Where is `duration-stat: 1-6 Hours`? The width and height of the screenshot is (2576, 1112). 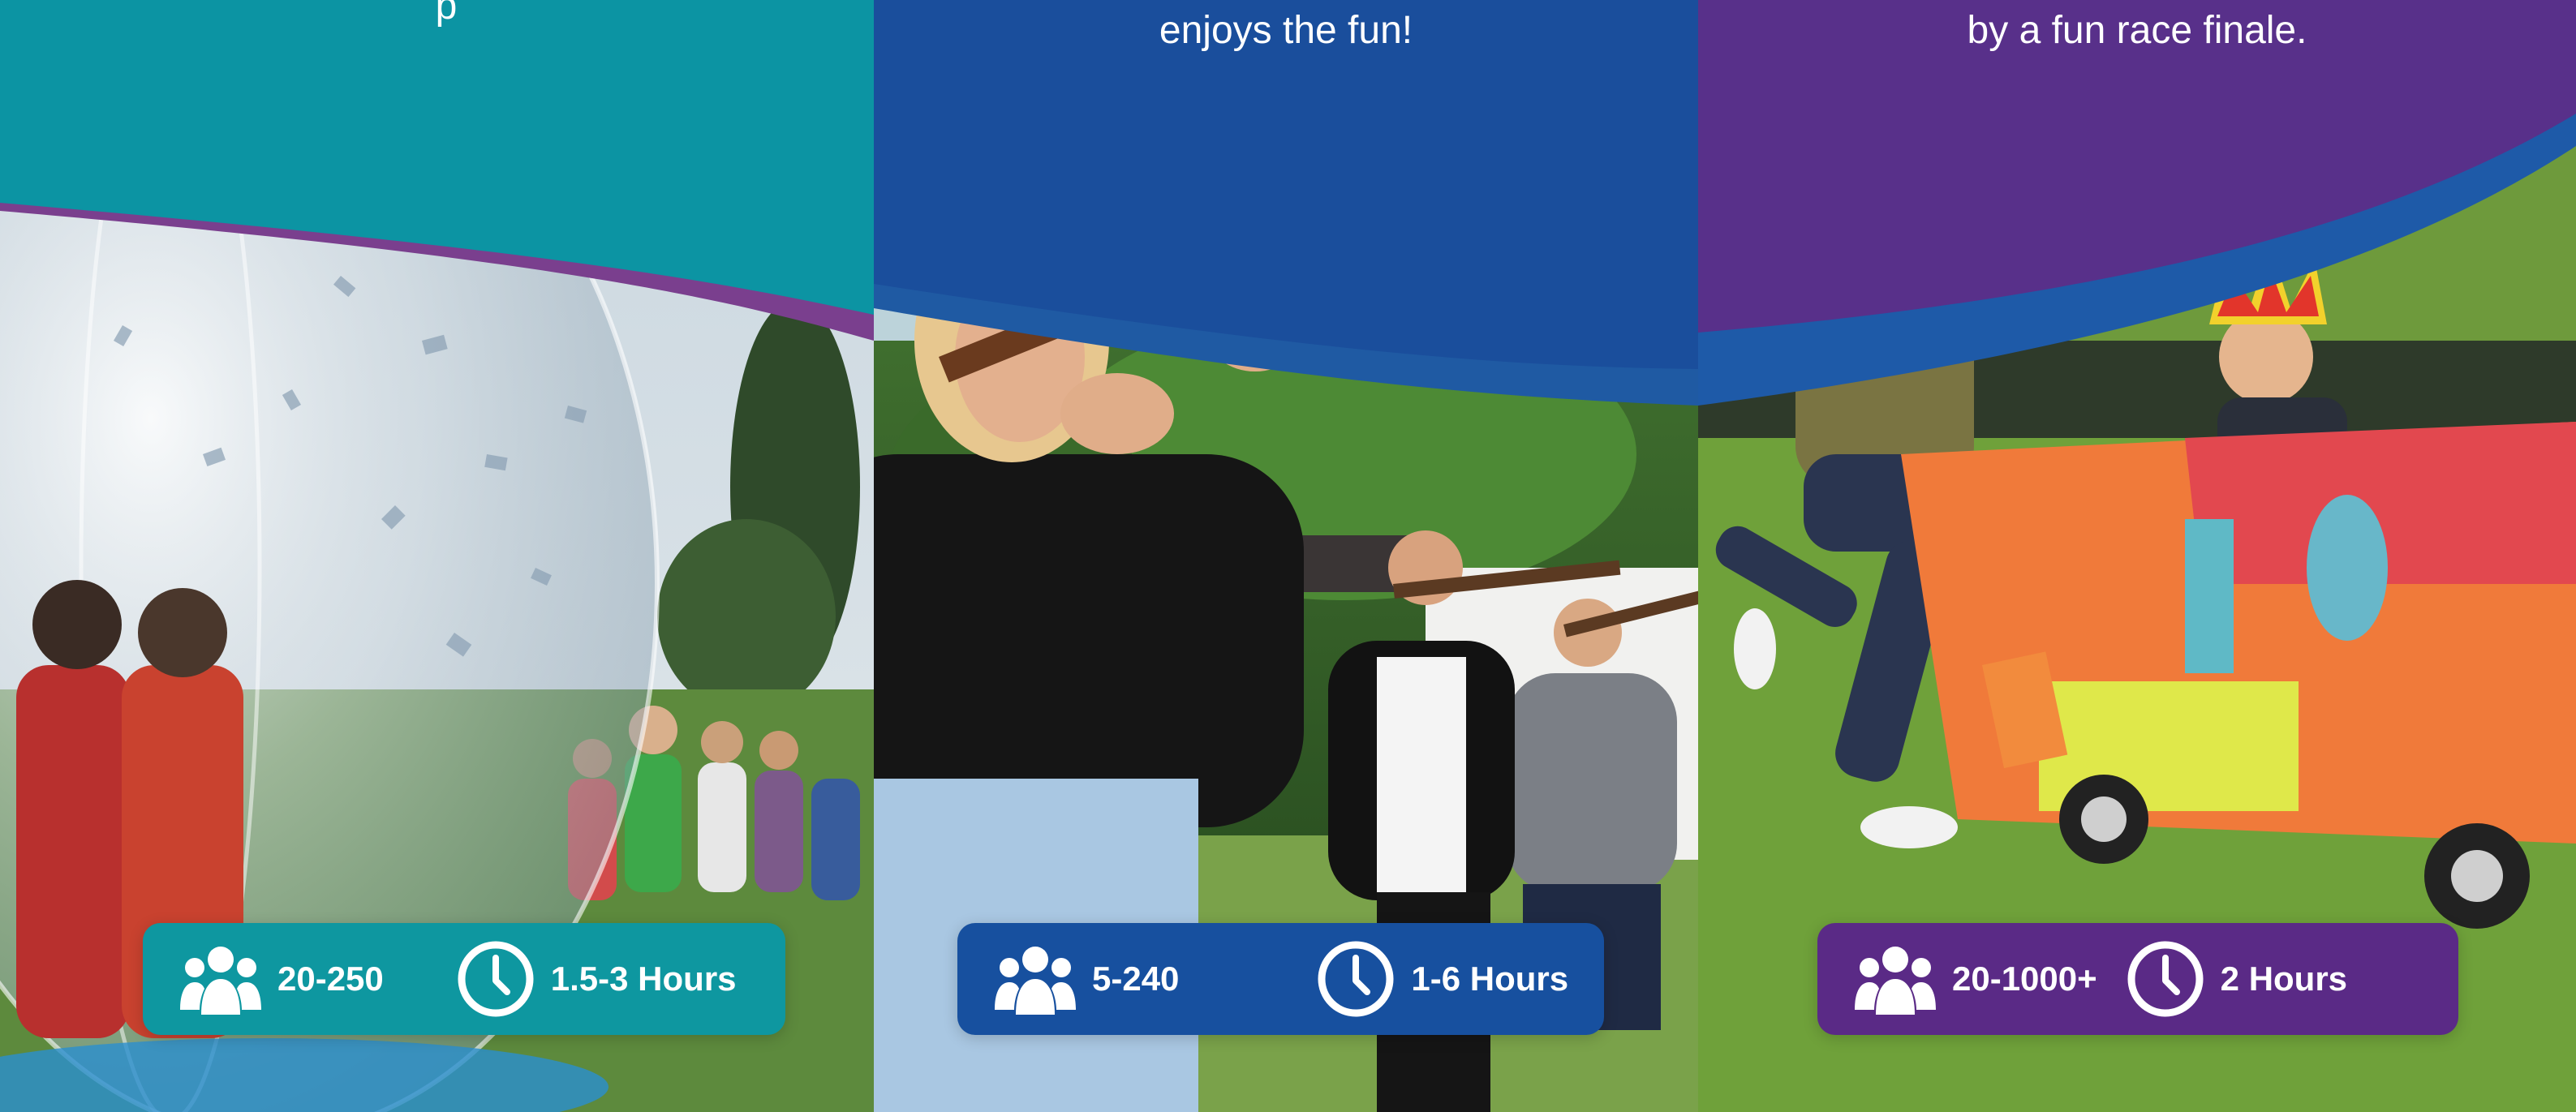
duration-stat: 1-6 Hours is located at coordinates (1441, 979).